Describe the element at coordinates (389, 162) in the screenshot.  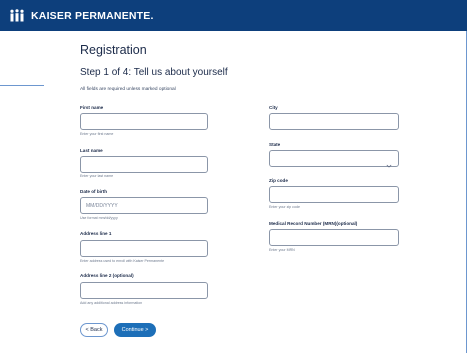
I see `chevron-down-icon` at that location.